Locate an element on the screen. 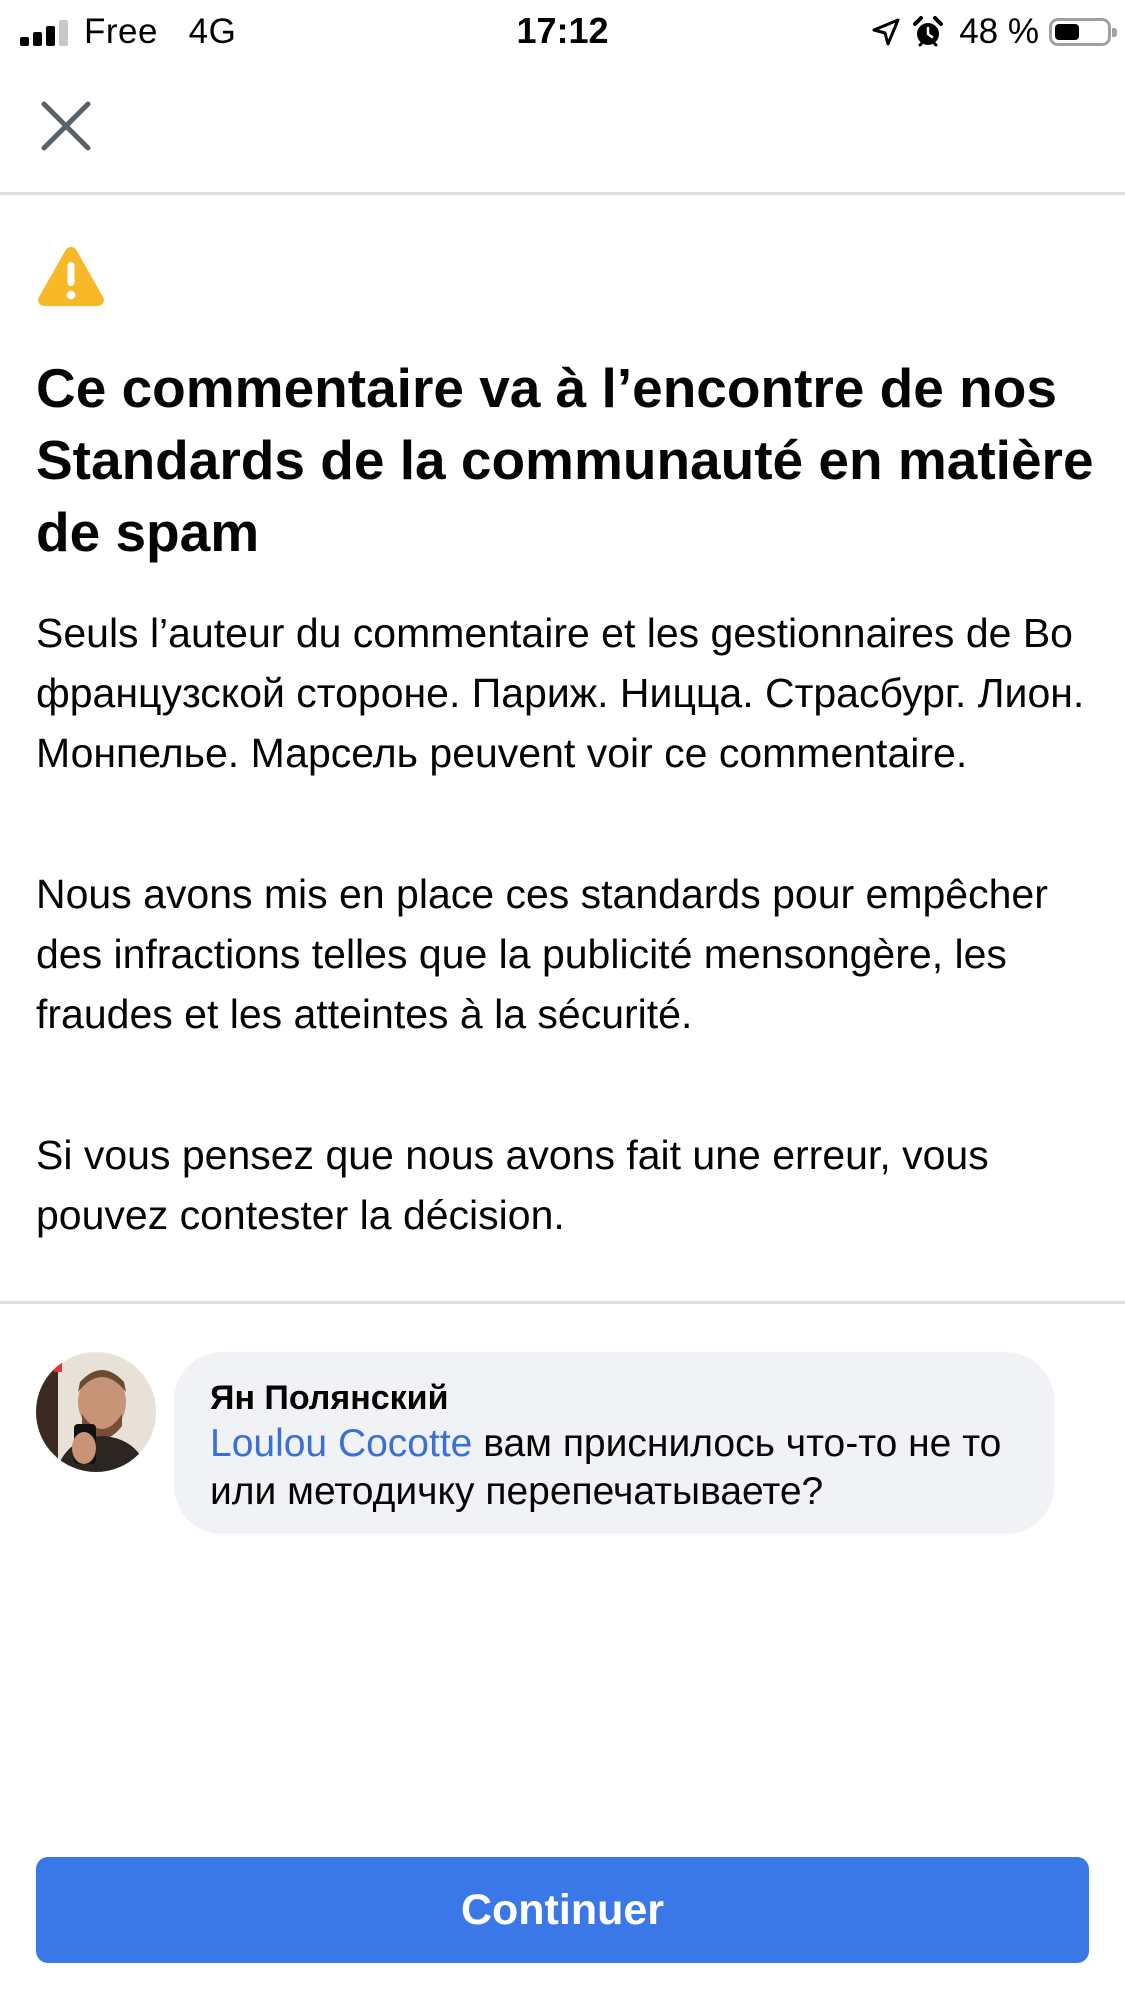 The image size is (1125, 2001). battery-icon is located at coordinates (1083, 32).